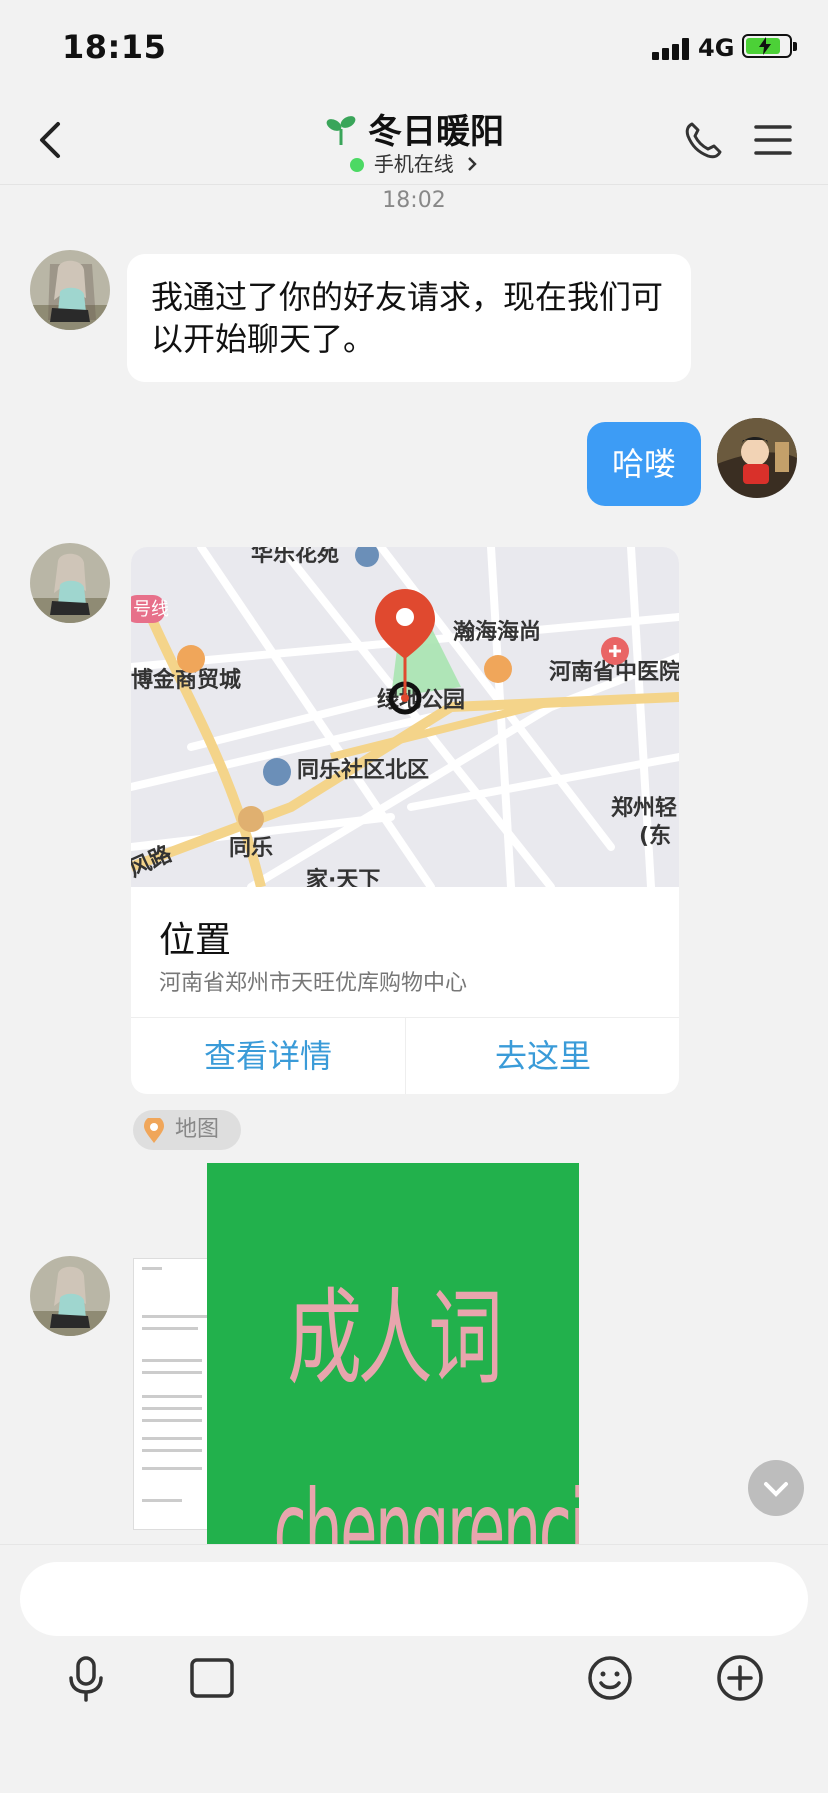  Describe the element at coordinates (472, 164) in the screenshot. I see `chevron-right-icon` at that location.